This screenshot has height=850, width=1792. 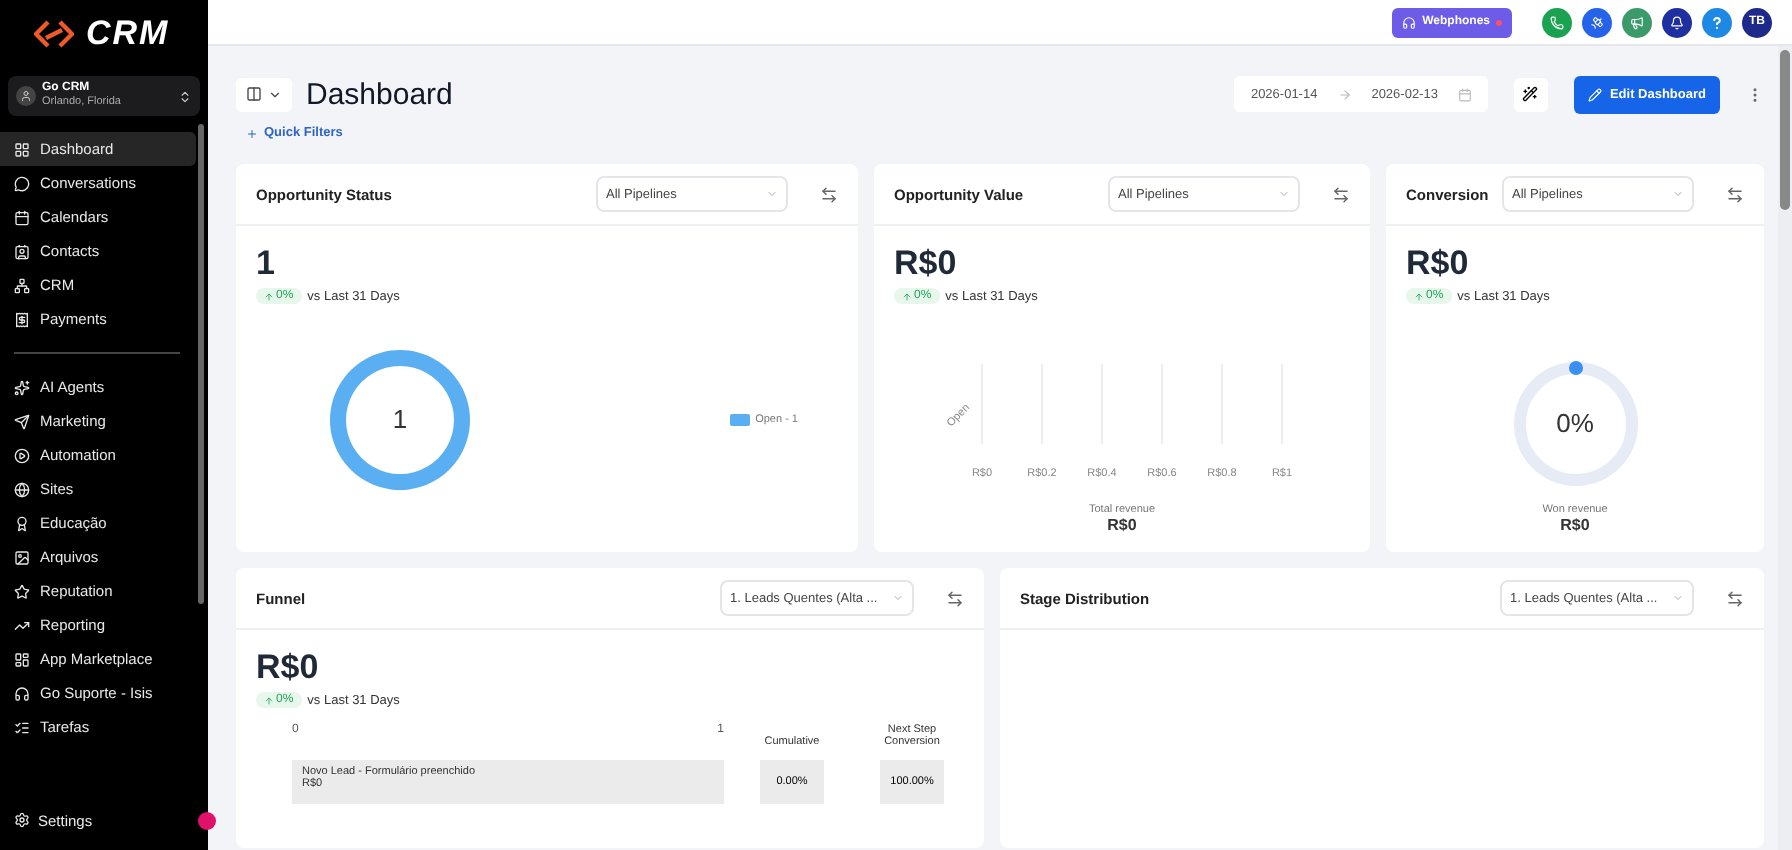 I want to click on play-icon, so click(x=22, y=455).